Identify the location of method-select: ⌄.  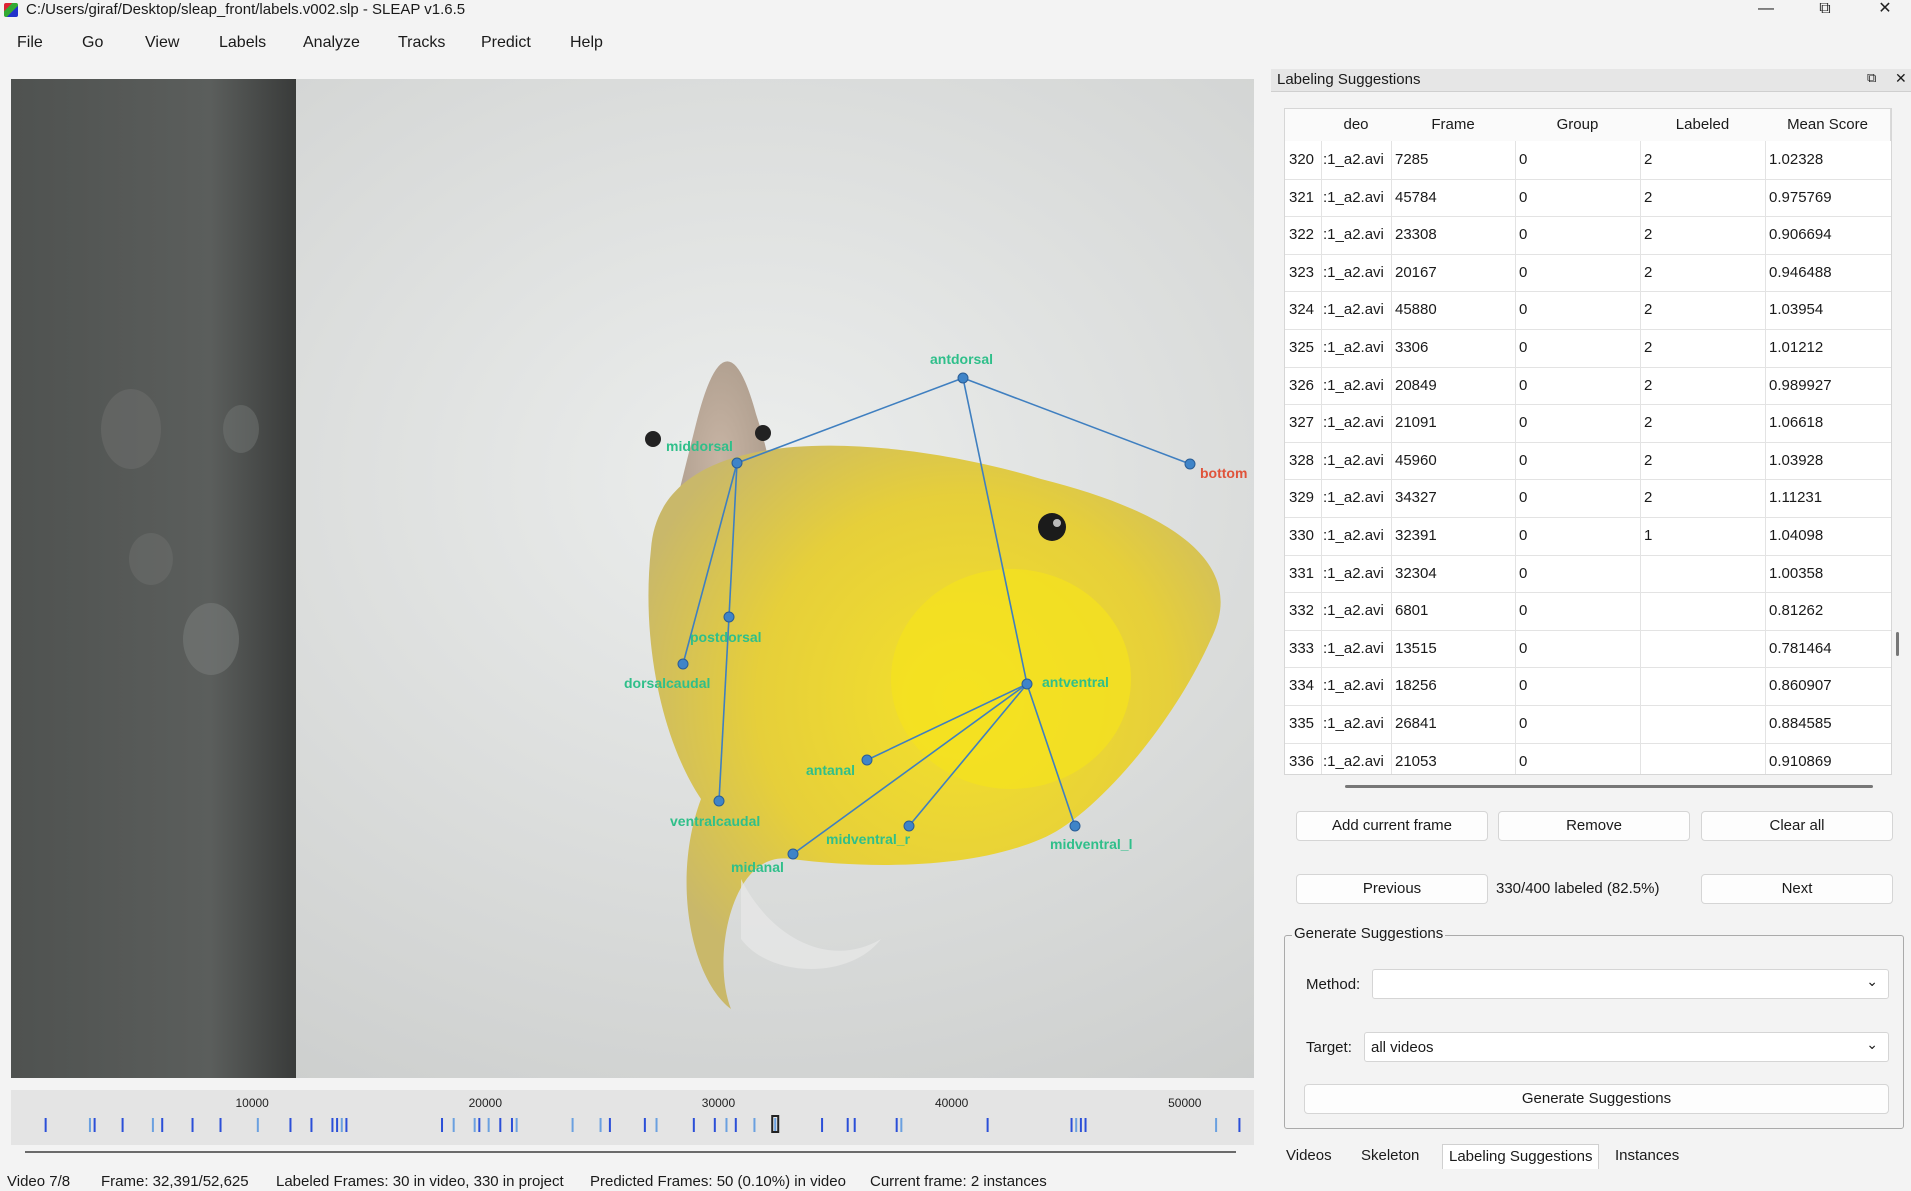
(1630, 984).